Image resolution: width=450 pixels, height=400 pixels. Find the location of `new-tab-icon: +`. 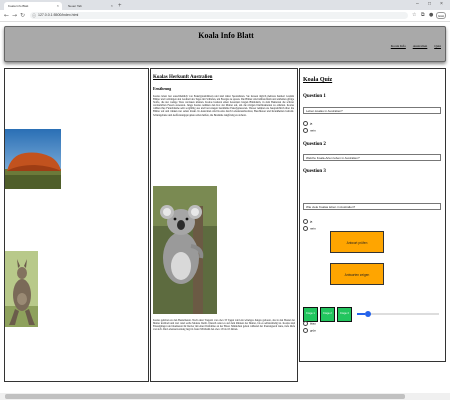

new-tab-icon: + is located at coordinates (120, 6).